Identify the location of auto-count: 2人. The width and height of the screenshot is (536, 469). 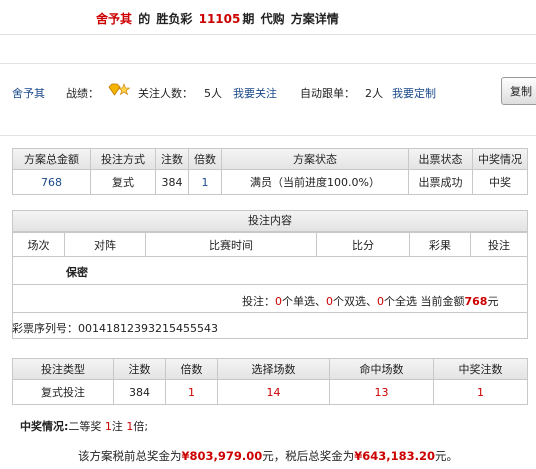
(374, 93).